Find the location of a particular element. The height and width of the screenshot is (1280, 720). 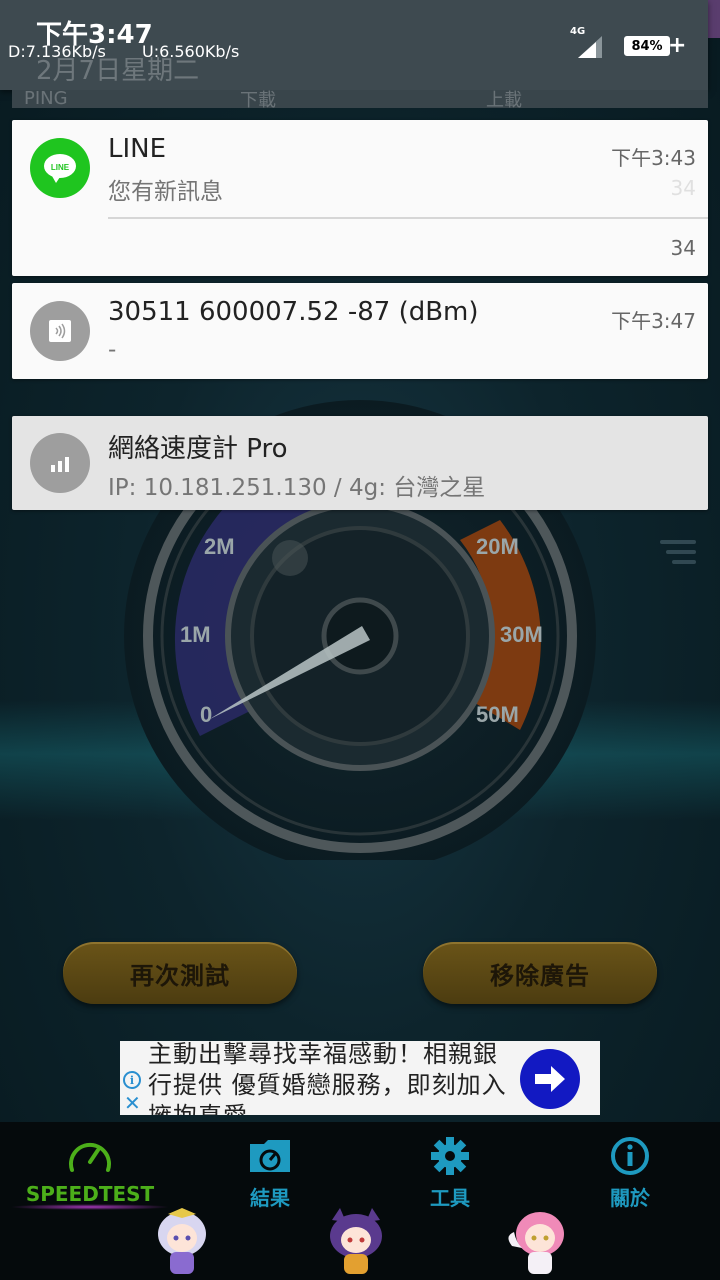

notification-line: LINE LINE 您有新訊息 下午3:43 34 34 is located at coordinates (360, 198).